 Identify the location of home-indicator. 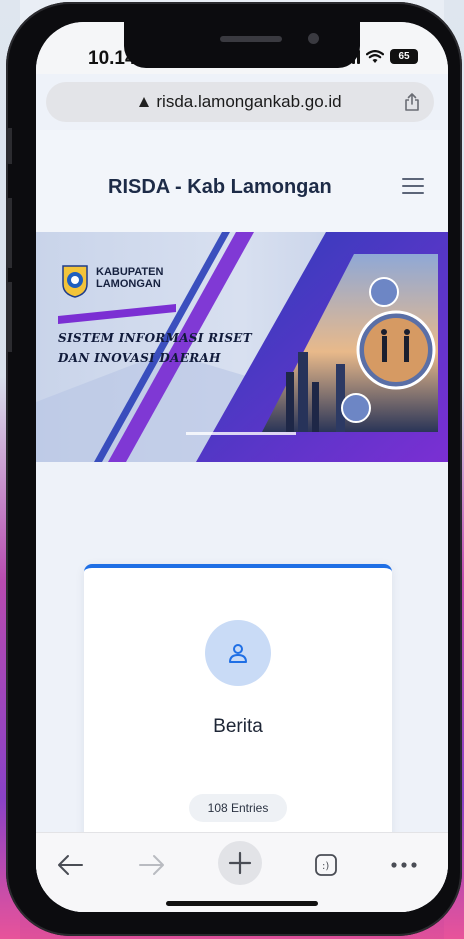
(242, 903).